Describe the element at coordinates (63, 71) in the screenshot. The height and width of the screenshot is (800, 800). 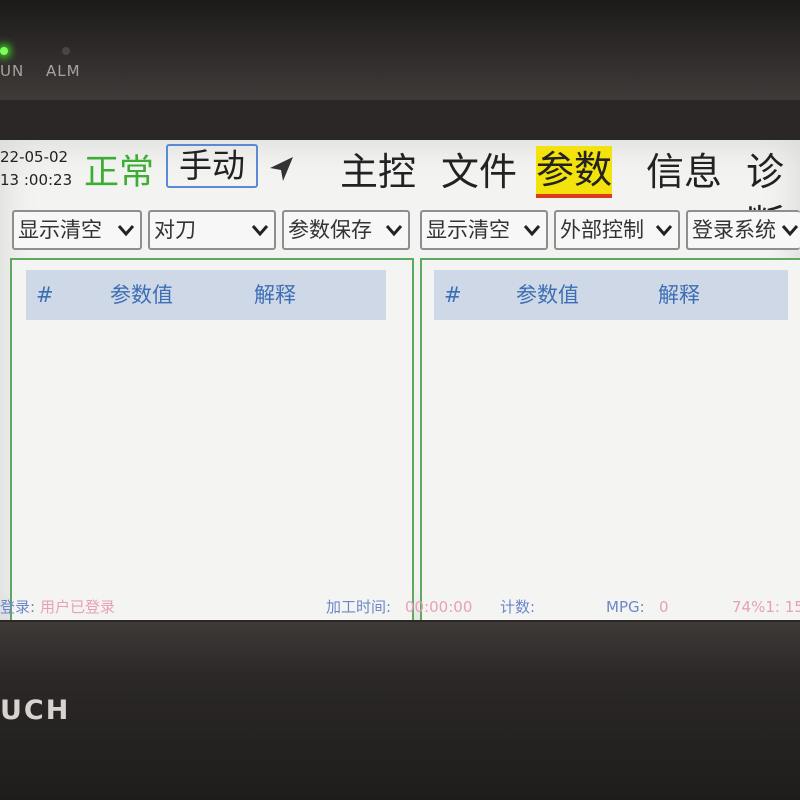
I see `alarm-indicator-label: ALM` at that location.